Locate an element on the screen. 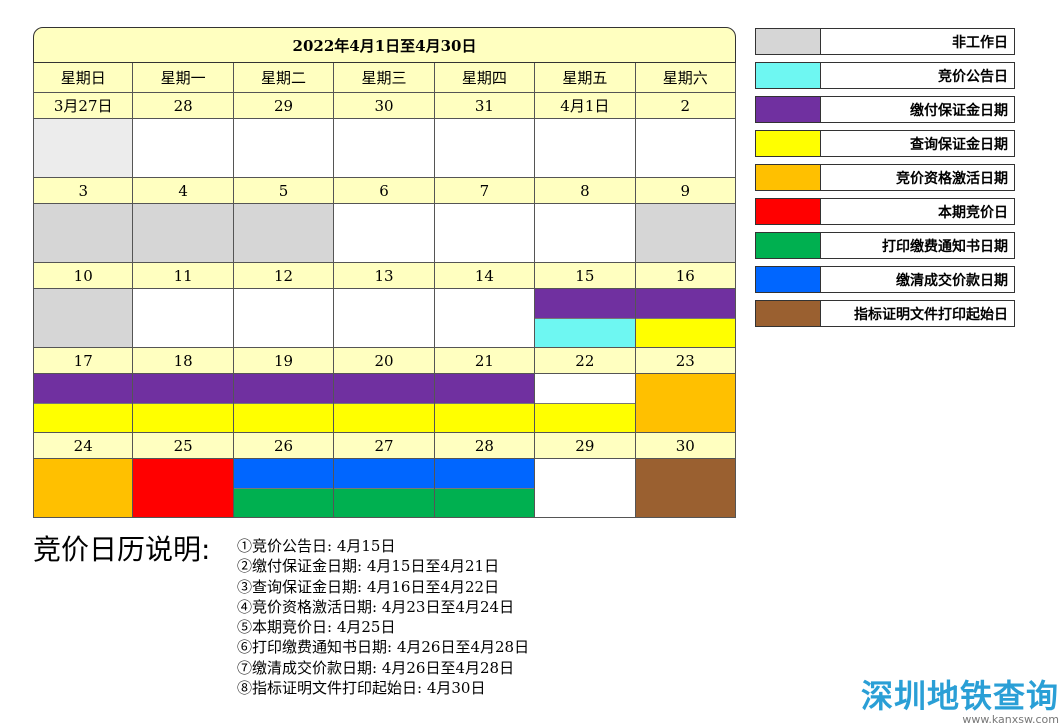 This screenshot has height=726, width=1063. day-number: 4月1日 is located at coordinates (585, 106).